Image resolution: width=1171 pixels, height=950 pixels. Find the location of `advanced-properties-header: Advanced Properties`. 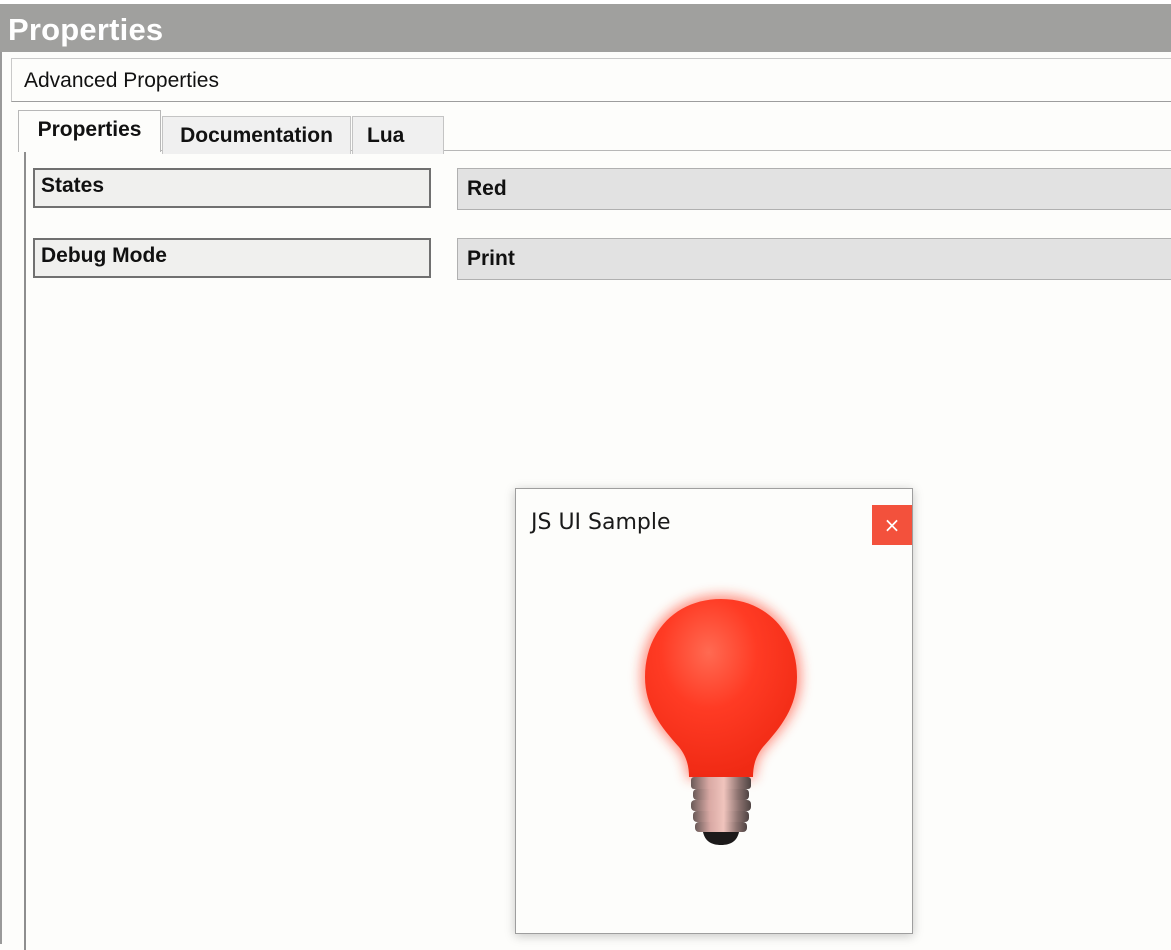

advanced-properties-header: Advanced Properties is located at coordinates (591, 80).